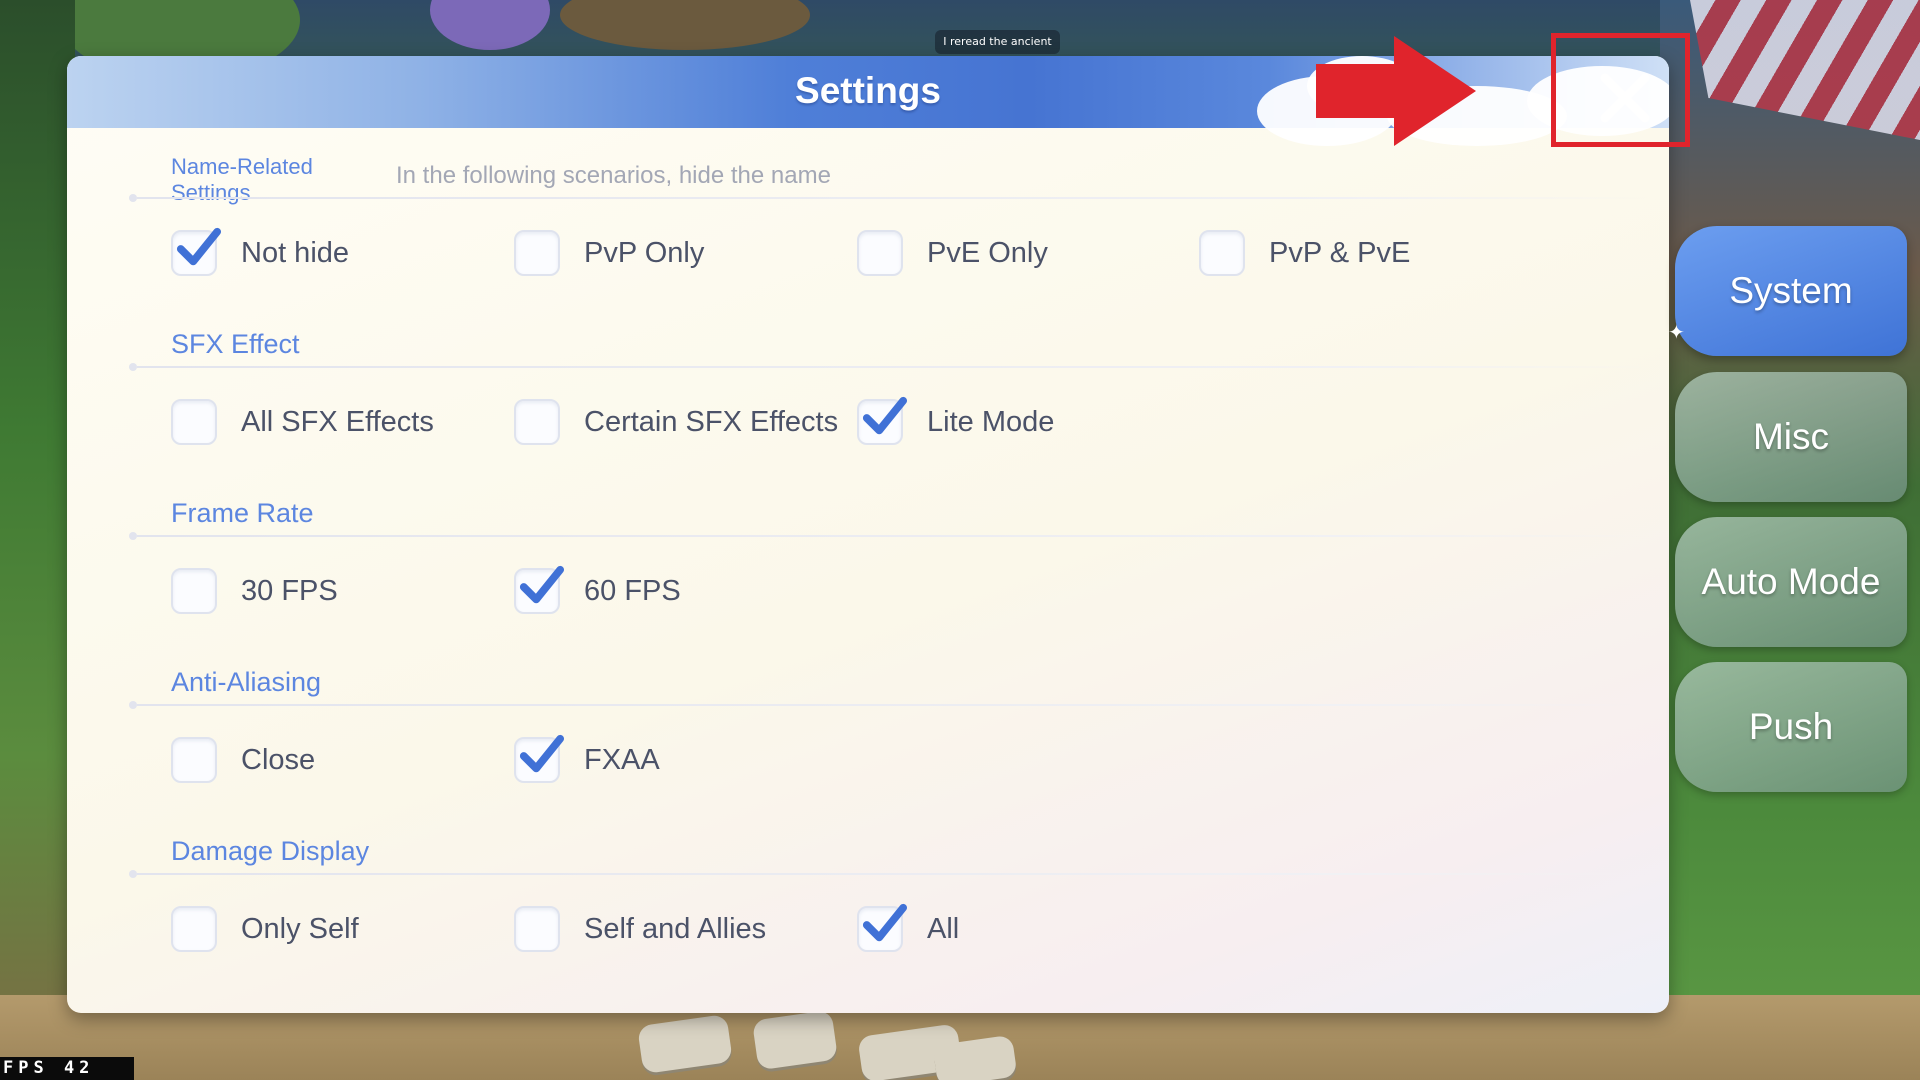  I want to click on option-label: FXAA, so click(622, 759).